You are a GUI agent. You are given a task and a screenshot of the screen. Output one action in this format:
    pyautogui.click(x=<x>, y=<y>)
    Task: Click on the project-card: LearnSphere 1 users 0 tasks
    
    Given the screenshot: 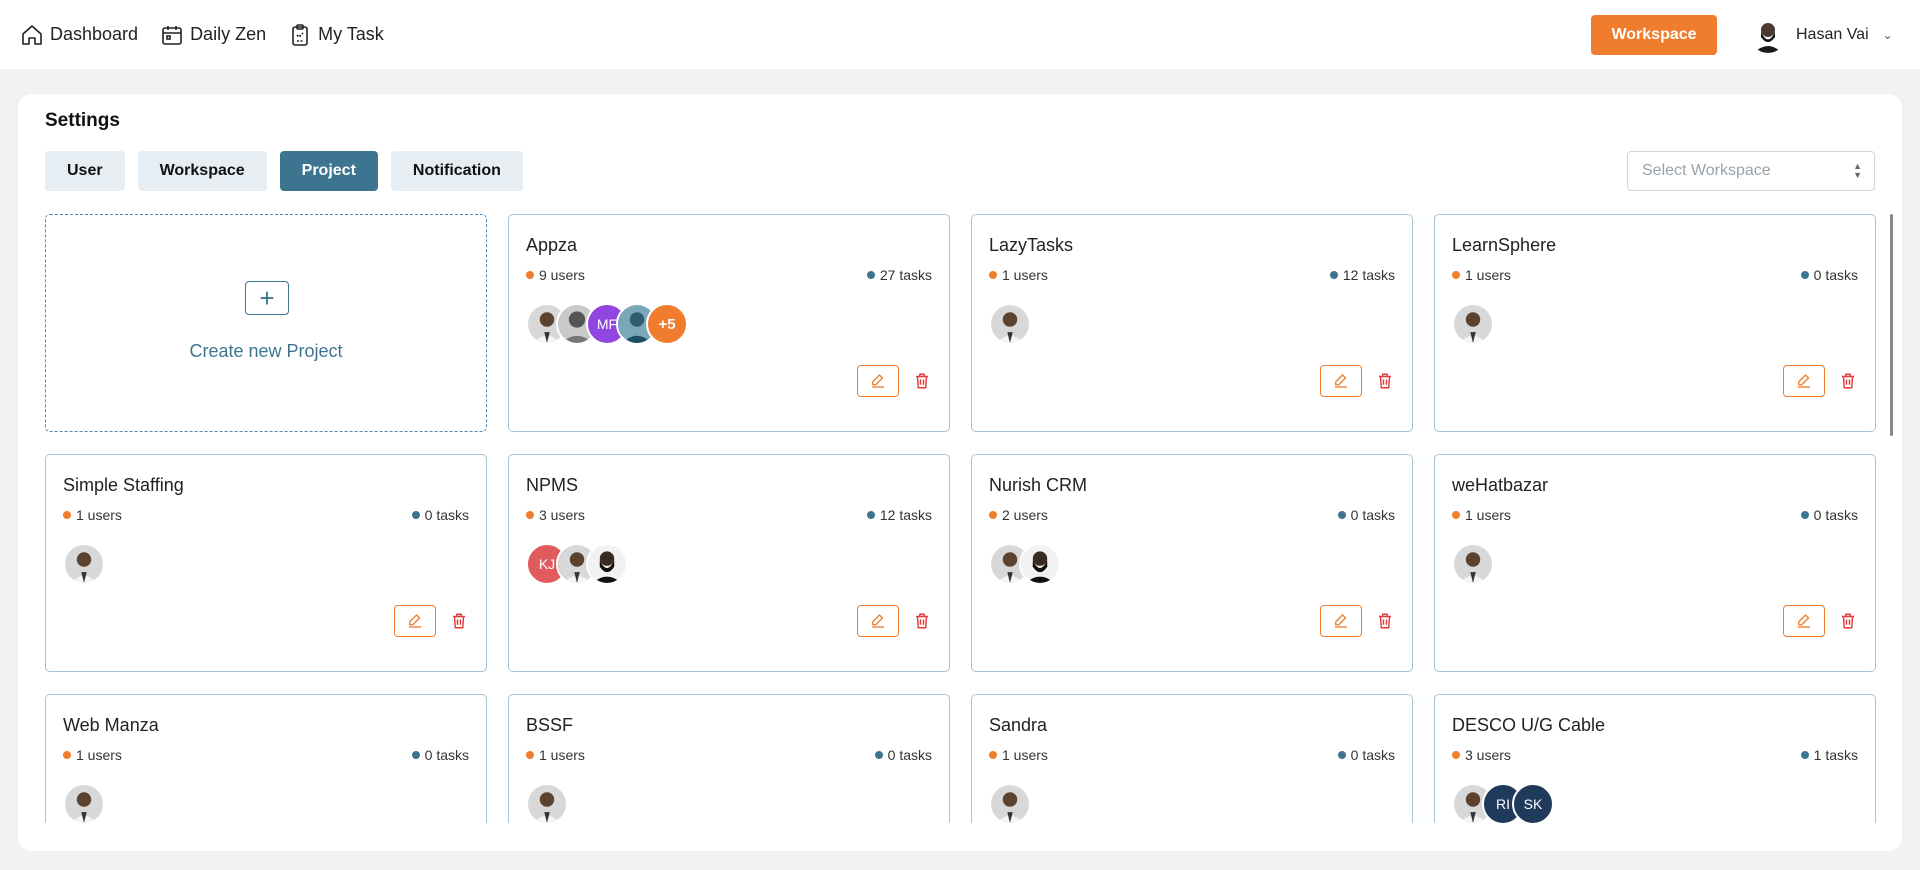 What is the action you would take?
    pyautogui.click(x=1655, y=323)
    